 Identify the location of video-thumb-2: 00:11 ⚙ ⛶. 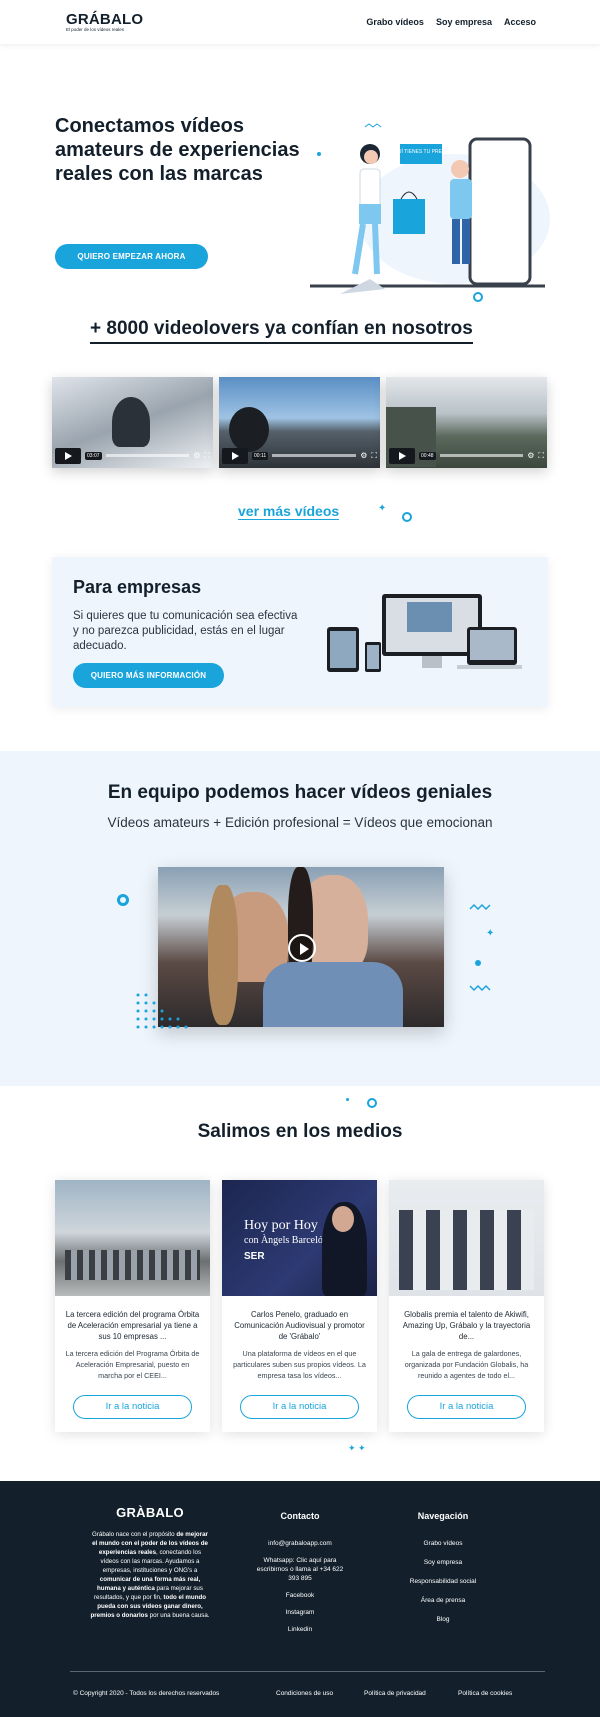
(299, 422).